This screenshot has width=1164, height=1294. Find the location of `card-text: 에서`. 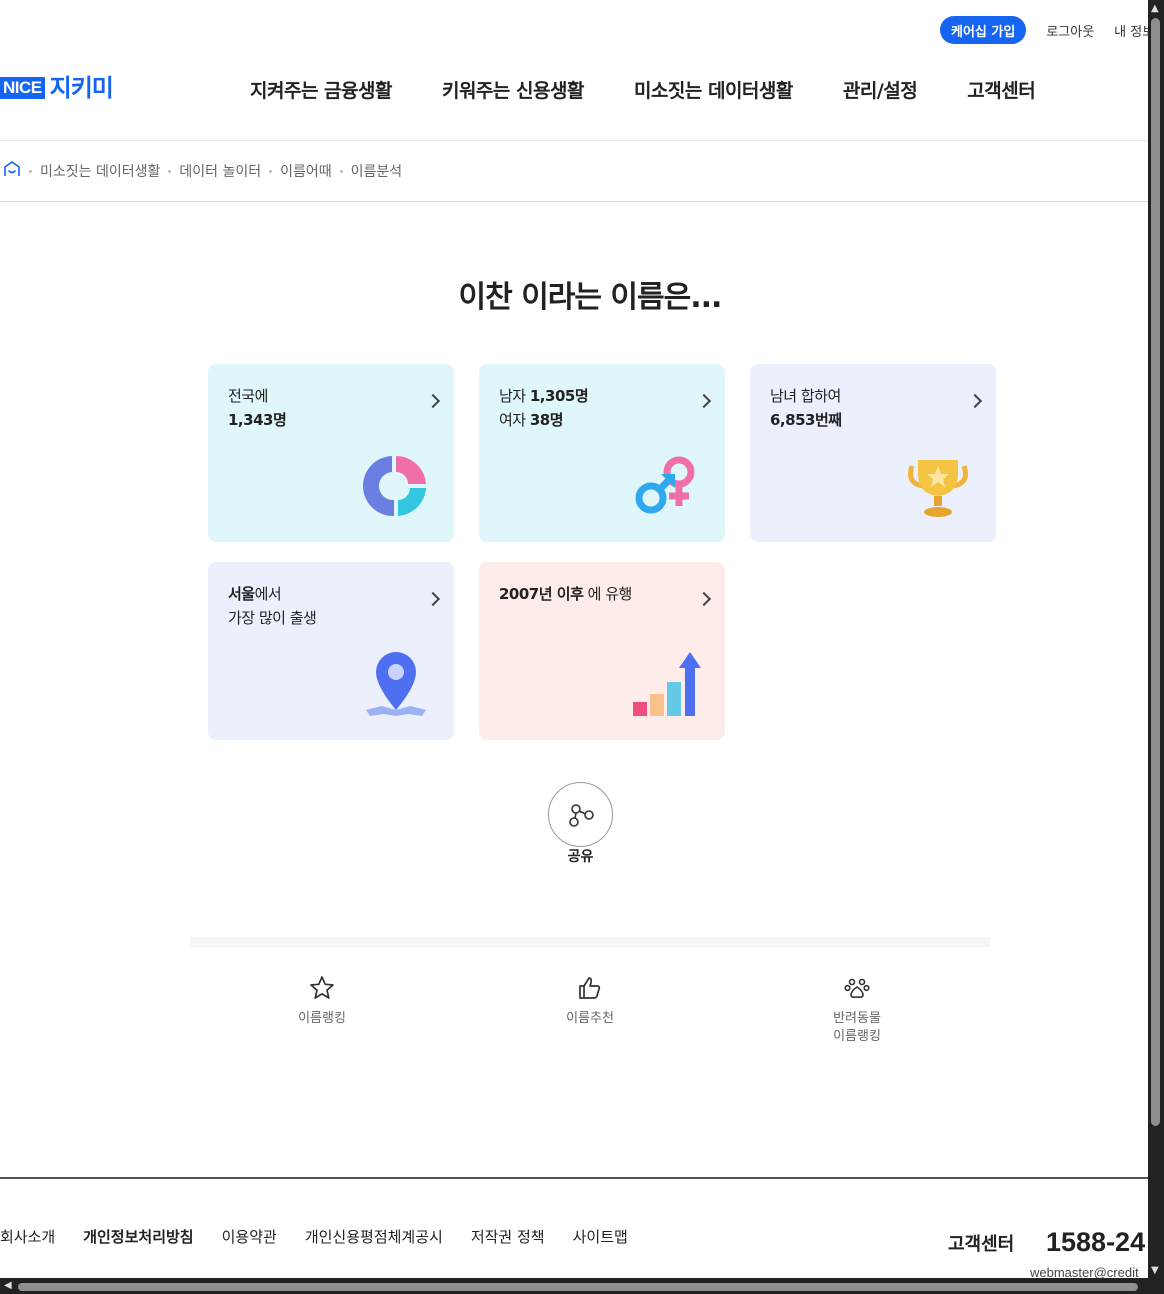

card-text: 에서 is located at coordinates (268, 594).